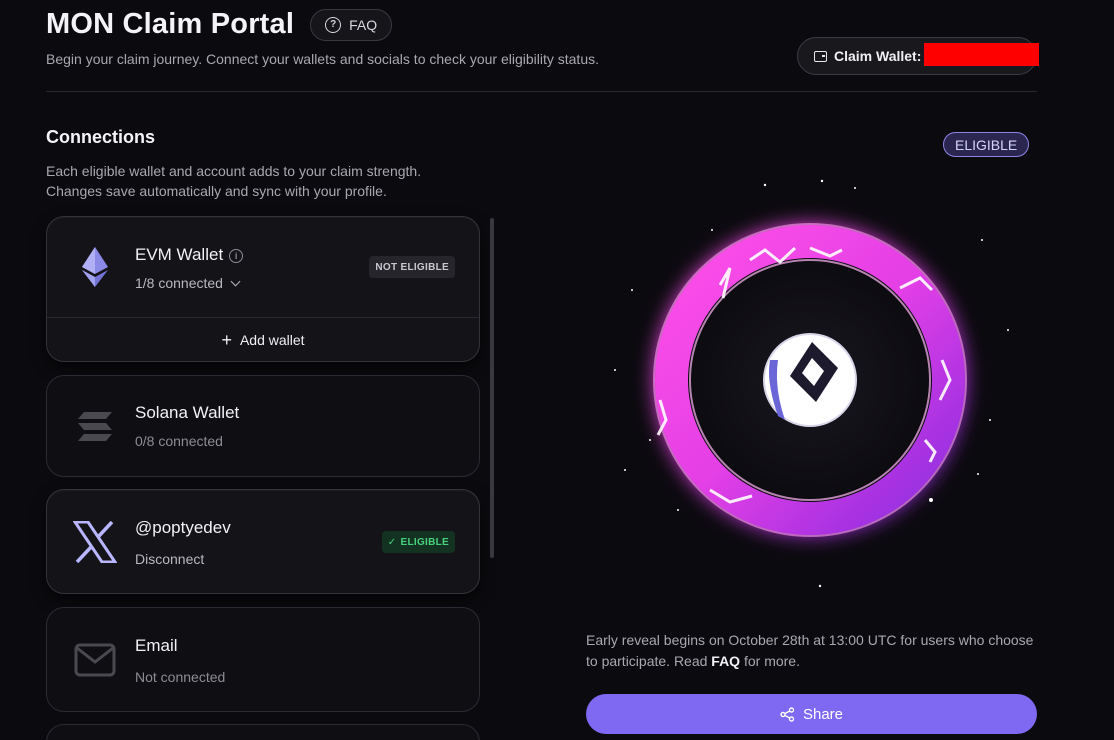  Describe the element at coordinates (183, 527) in the screenshot. I see `x-account-handle: @poptyedev` at that location.